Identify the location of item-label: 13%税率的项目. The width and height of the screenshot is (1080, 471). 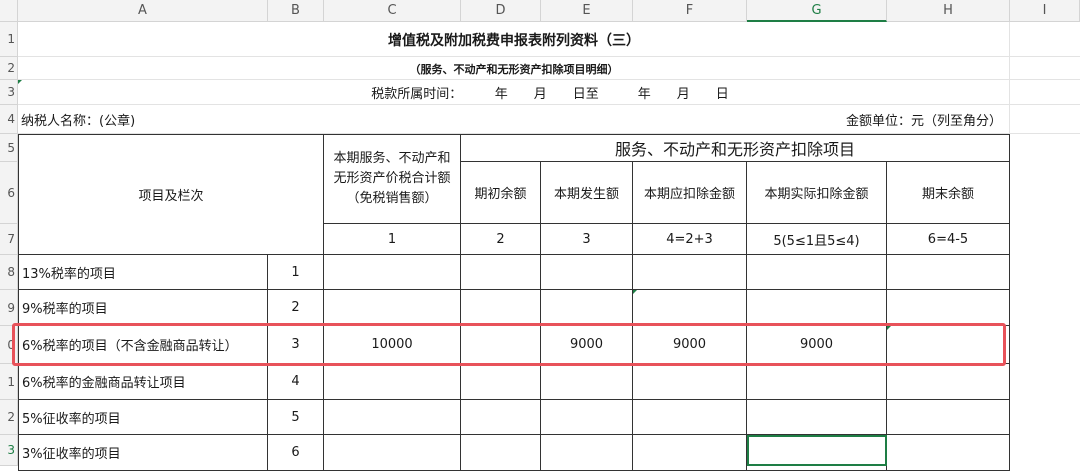
(143, 272).